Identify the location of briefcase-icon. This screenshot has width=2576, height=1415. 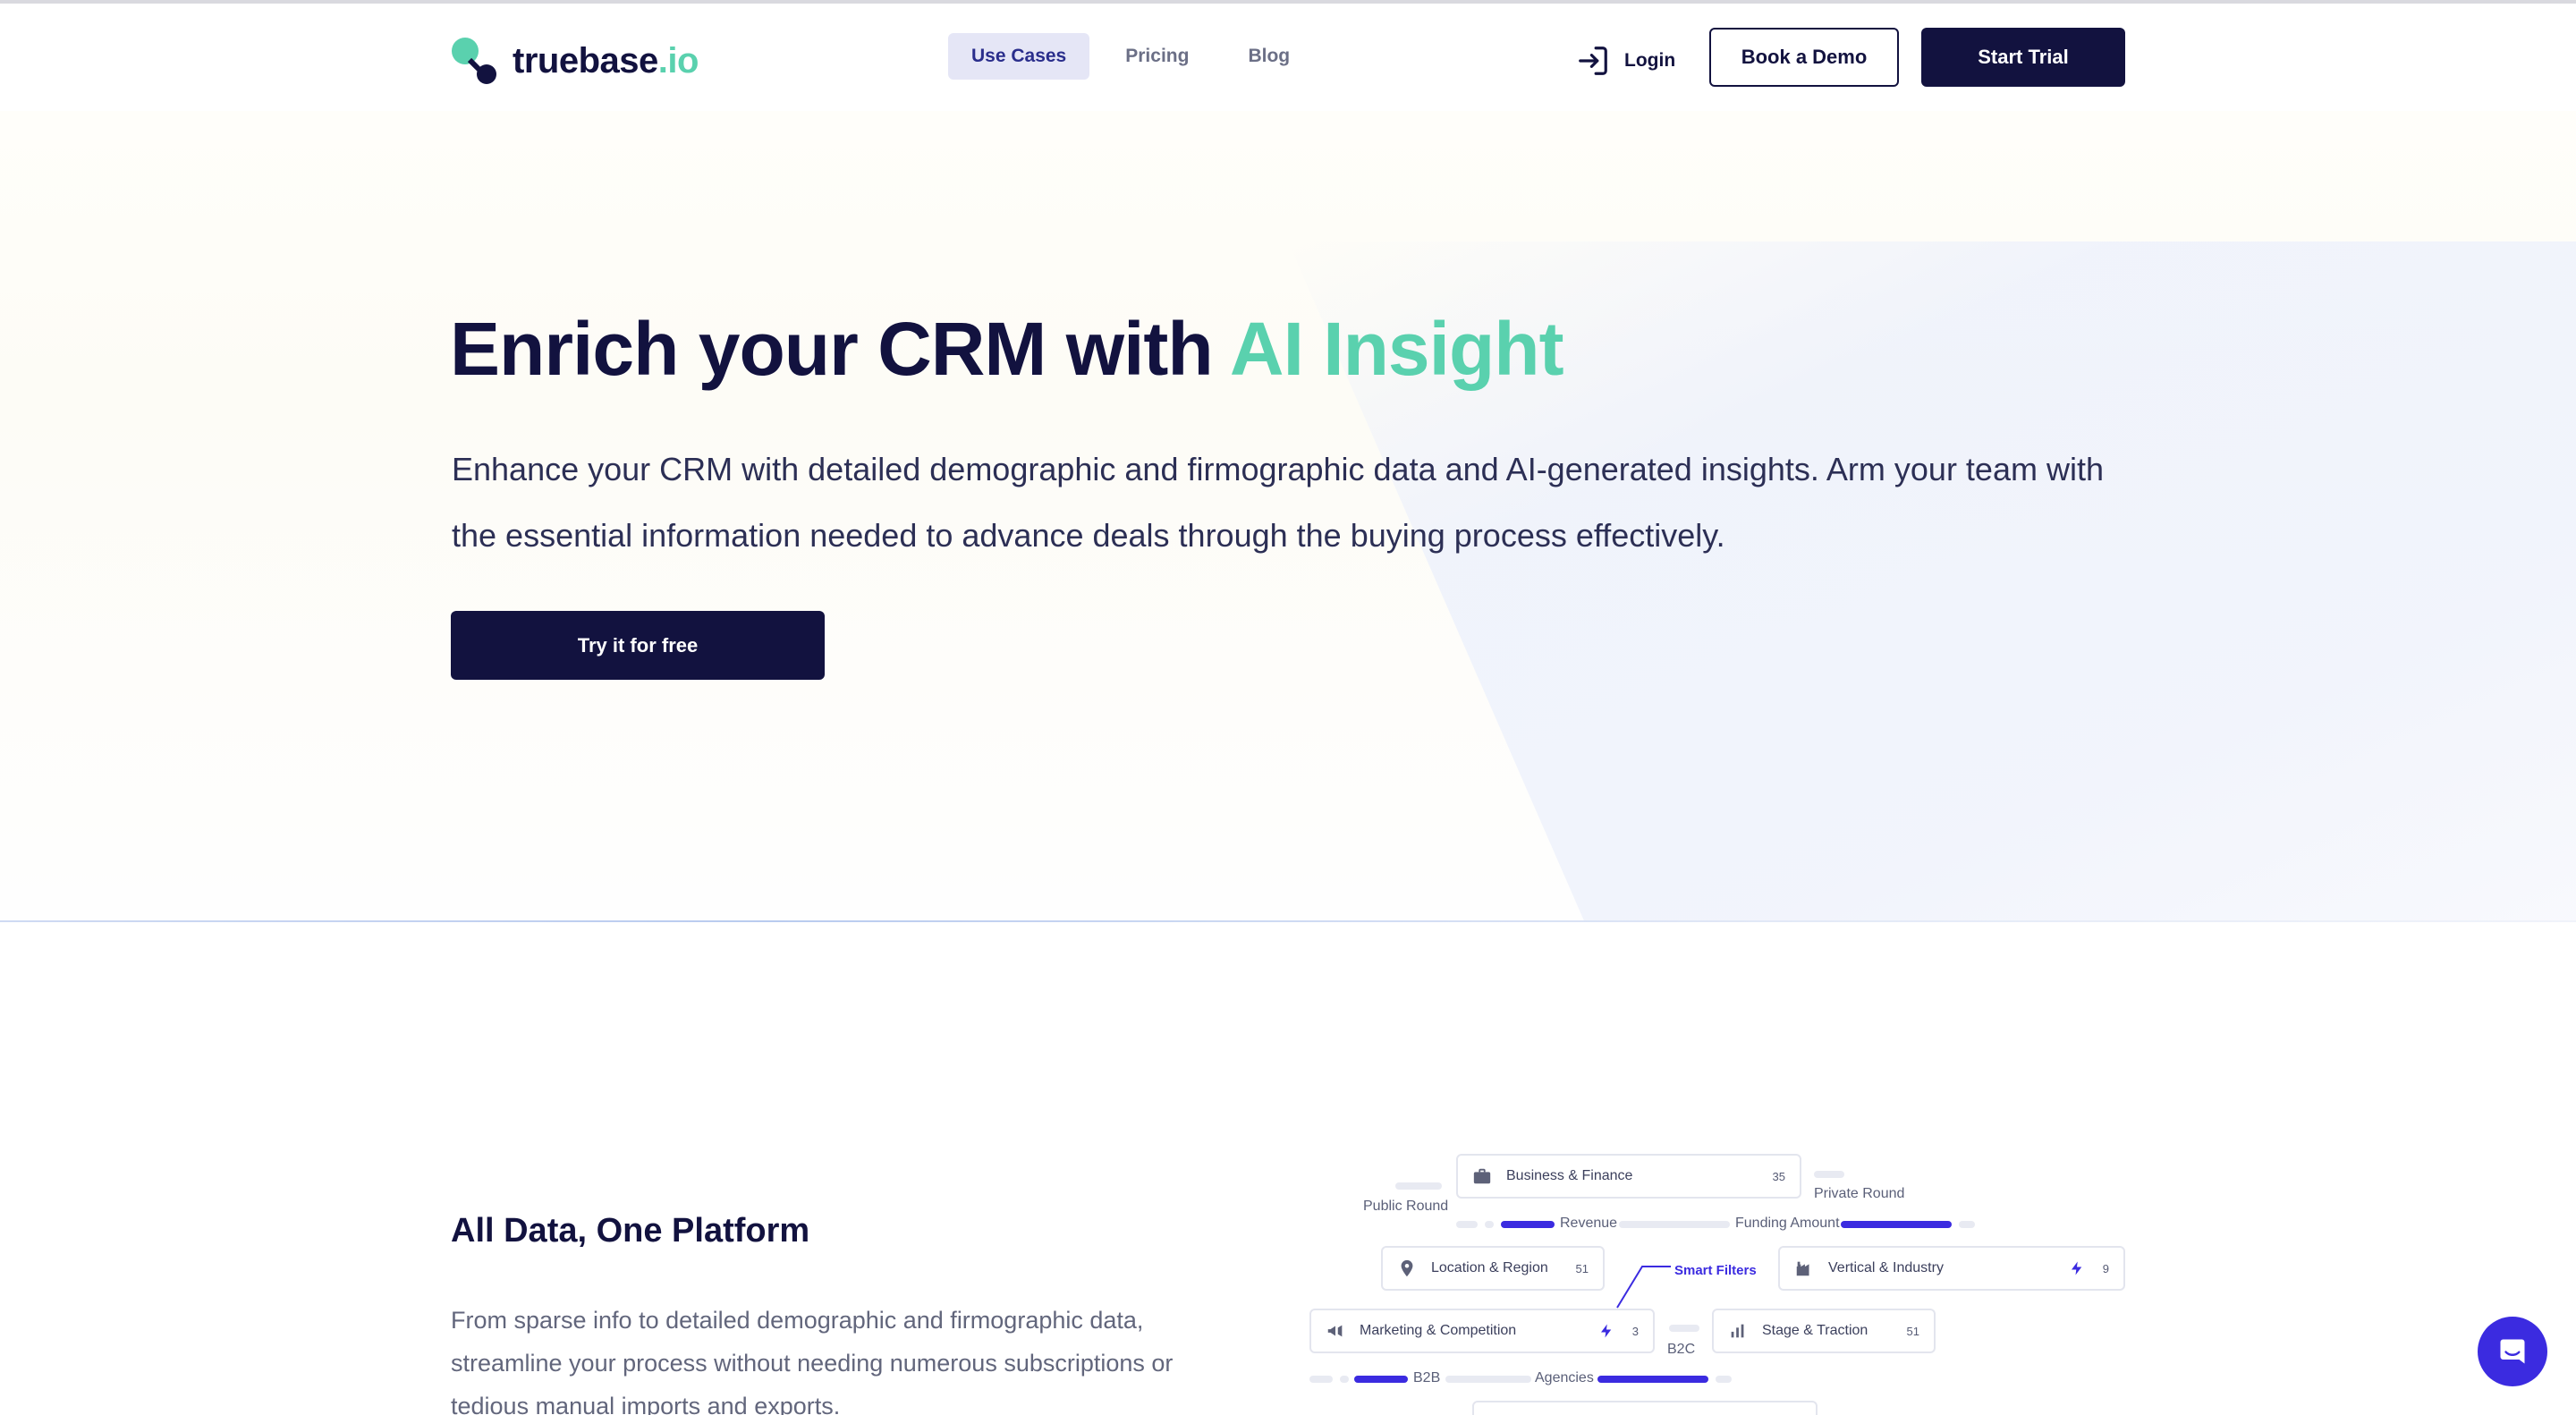
(1482, 1176).